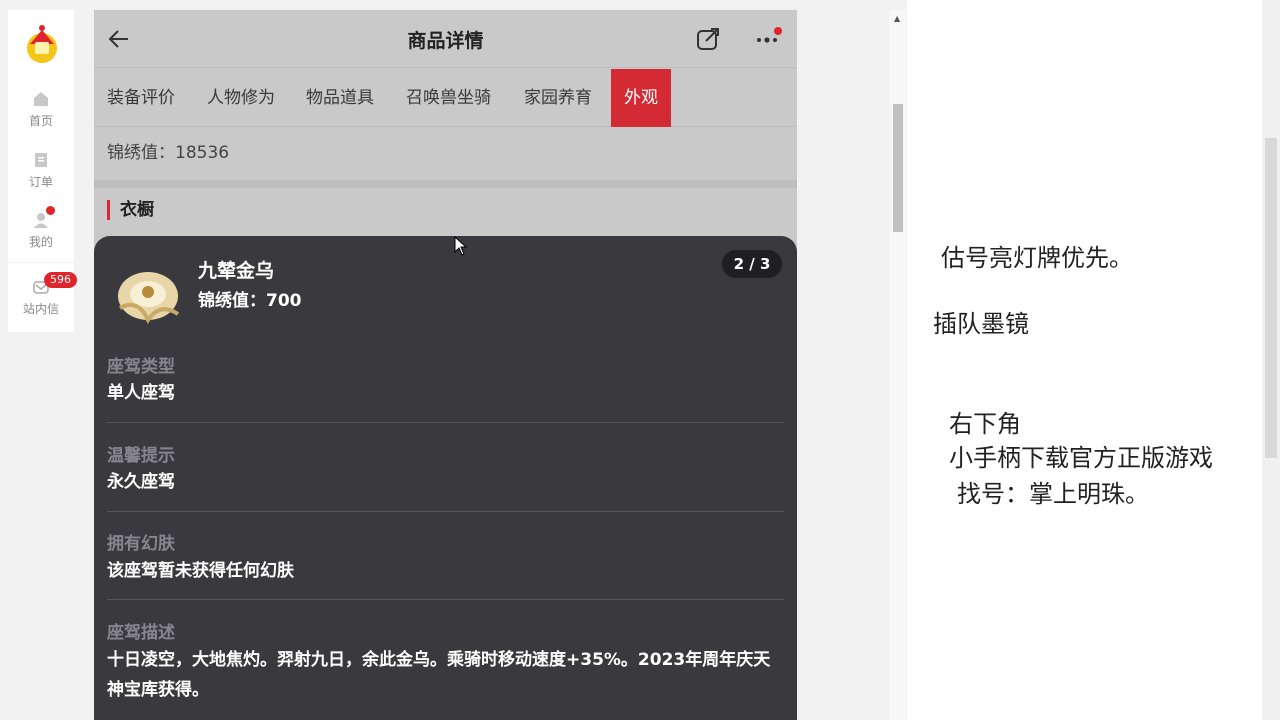 Image resolution: width=1280 pixels, height=720 pixels. Describe the element at coordinates (236, 271) in the screenshot. I see `mount-name: 九辇金乌` at that location.